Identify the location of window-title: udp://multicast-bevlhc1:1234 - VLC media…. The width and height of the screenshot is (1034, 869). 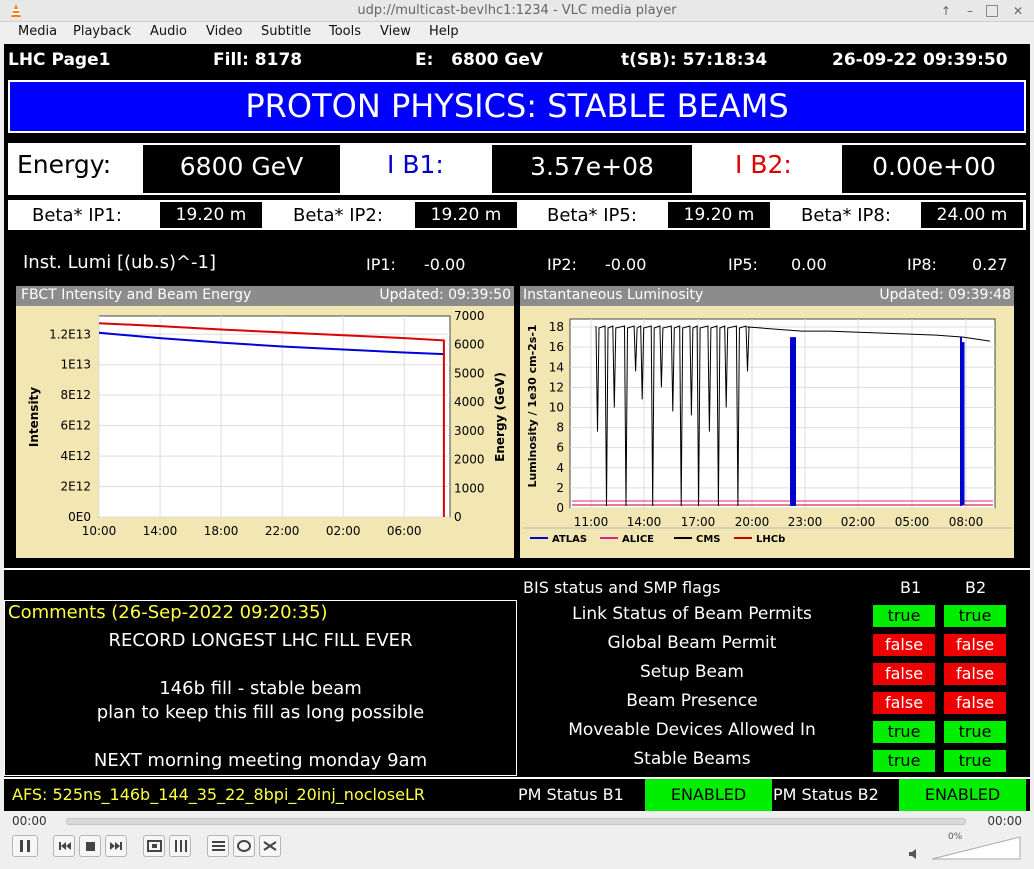
(517, 10).